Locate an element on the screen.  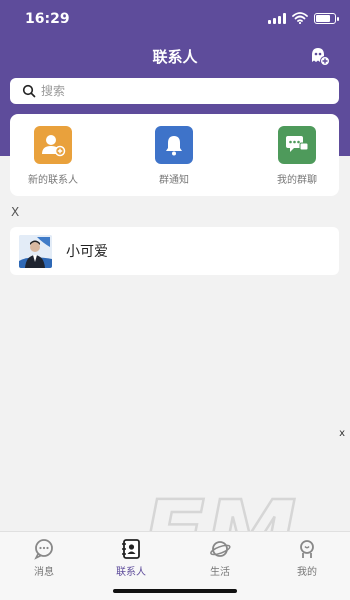
my-group-chats-button: 我的群聊 is located at coordinates (297, 156).